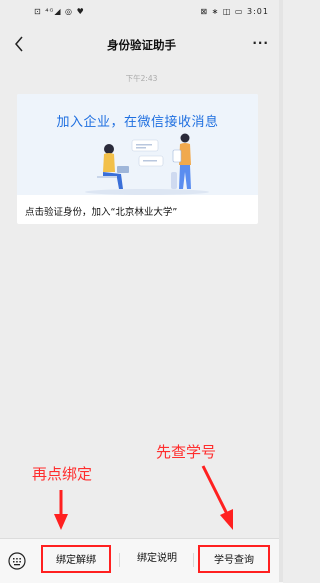 This screenshot has width=320, height=583. I want to click on more-icon: ···, so click(260, 43).